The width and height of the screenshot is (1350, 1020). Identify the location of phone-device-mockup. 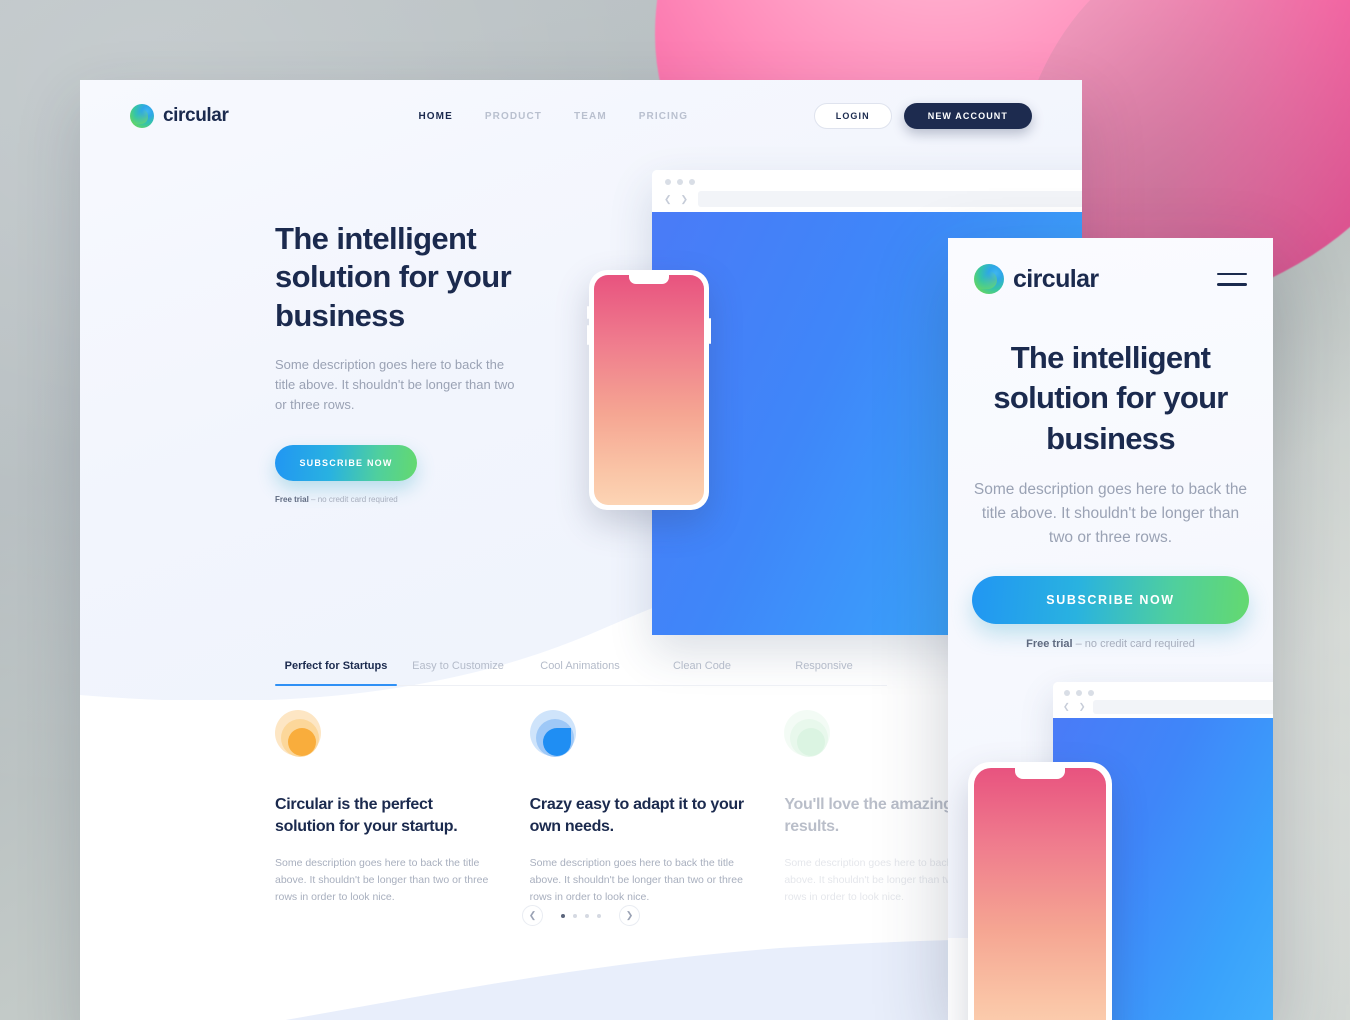
(649, 390).